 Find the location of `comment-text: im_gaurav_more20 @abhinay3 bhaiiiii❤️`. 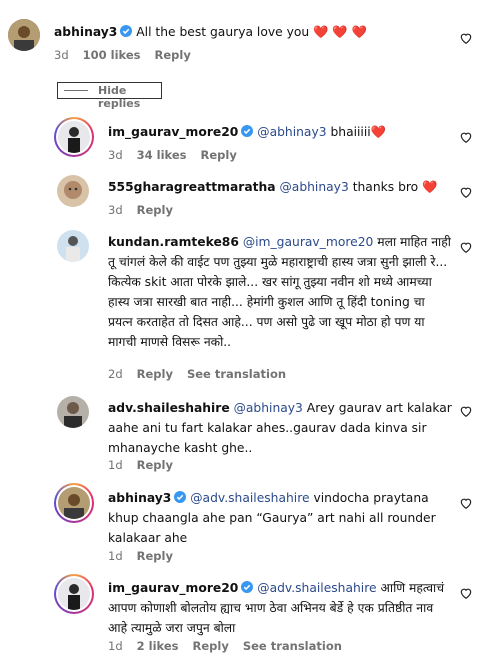

comment-text: im_gaurav_more20 @abhinay3 bhaiiiii❤️ is located at coordinates (247, 132).